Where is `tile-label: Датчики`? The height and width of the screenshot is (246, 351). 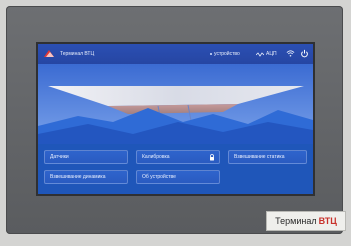 tile-label: Датчики is located at coordinates (59, 157).